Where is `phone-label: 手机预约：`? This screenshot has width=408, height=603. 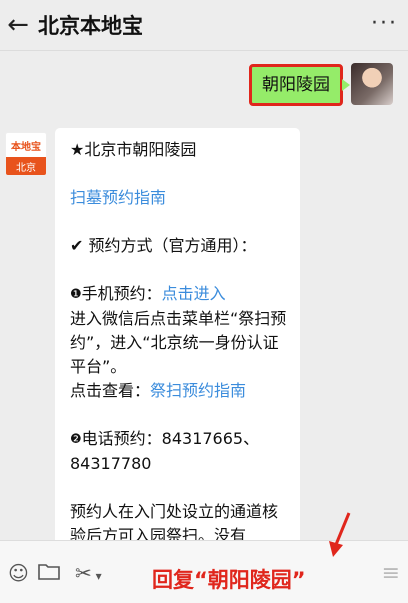 phone-label: 手机预约： is located at coordinates (121, 293).